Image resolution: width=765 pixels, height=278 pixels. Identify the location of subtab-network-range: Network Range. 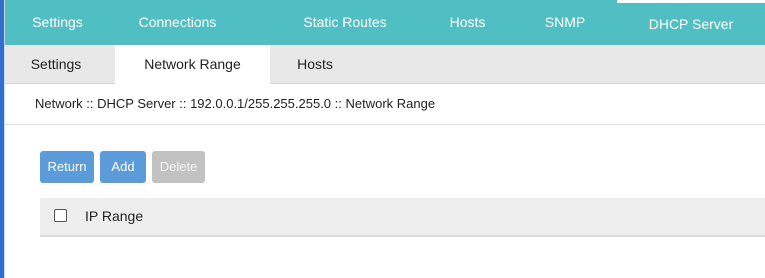
(192, 64).